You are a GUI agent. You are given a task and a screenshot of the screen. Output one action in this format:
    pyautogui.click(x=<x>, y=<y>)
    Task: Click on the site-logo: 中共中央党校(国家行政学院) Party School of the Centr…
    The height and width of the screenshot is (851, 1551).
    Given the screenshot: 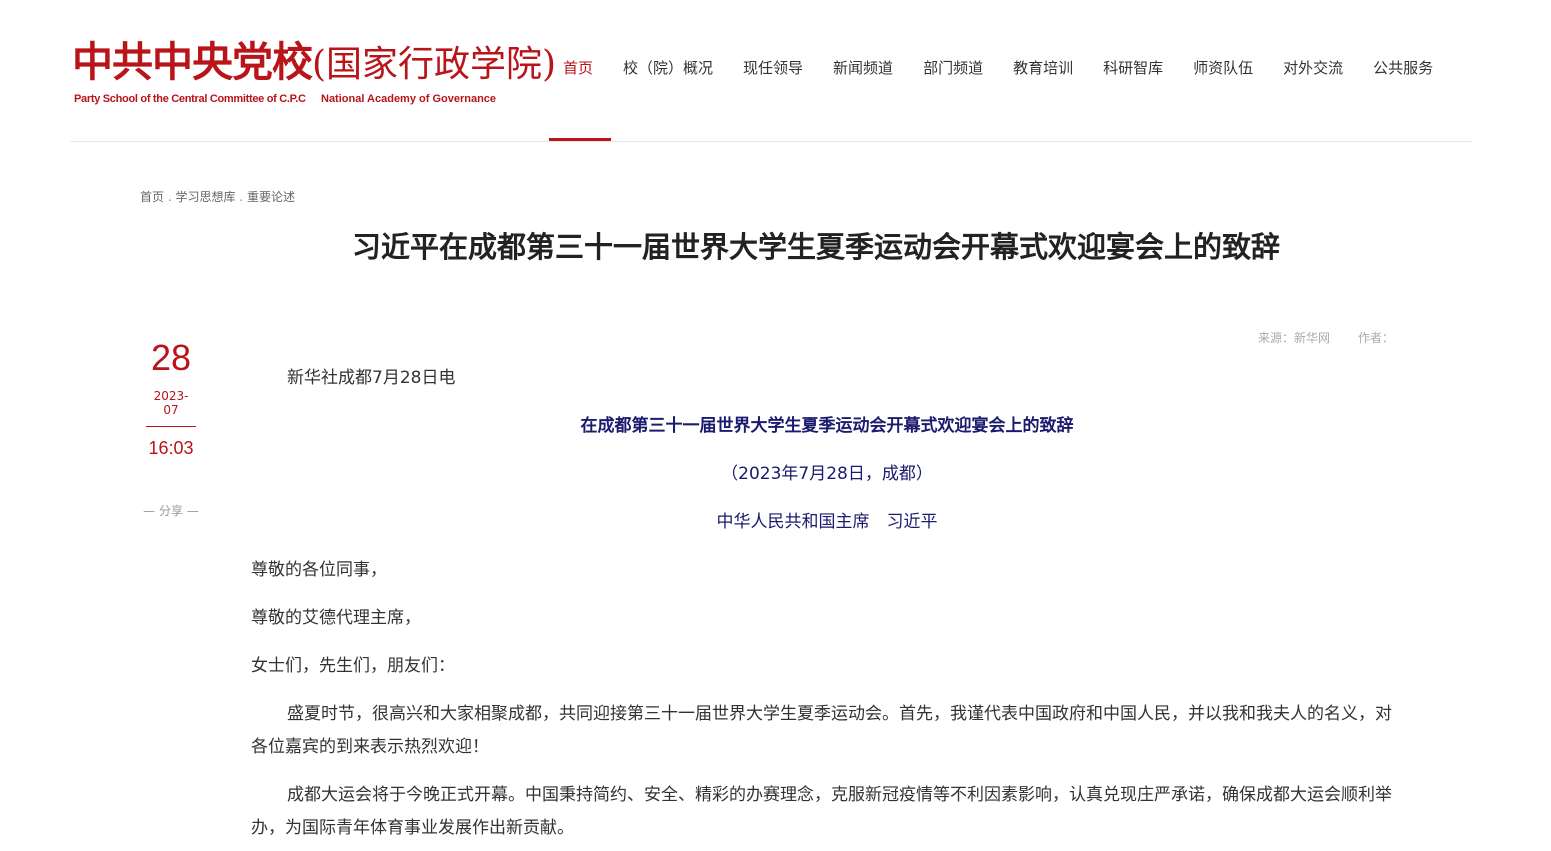 What is the action you would take?
    pyautogui.click(x=314, y=74)
    